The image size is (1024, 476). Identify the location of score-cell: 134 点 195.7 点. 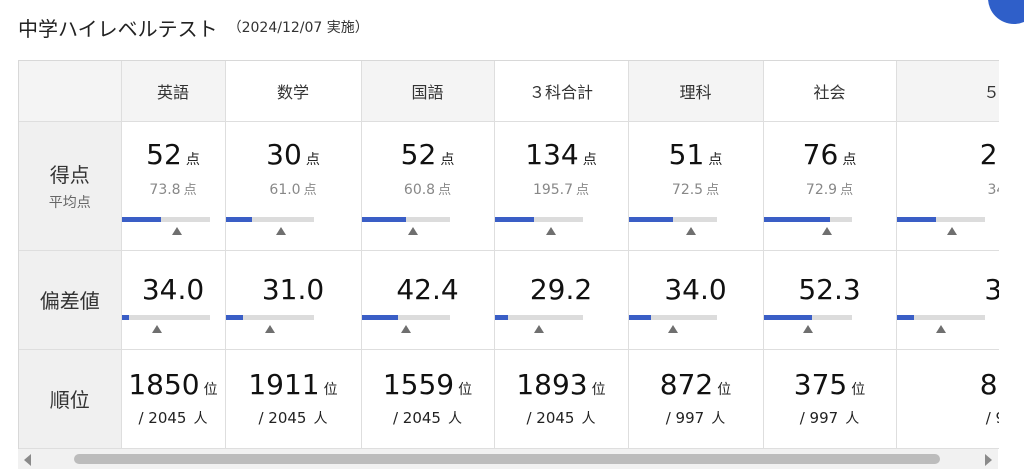
(561, 186).